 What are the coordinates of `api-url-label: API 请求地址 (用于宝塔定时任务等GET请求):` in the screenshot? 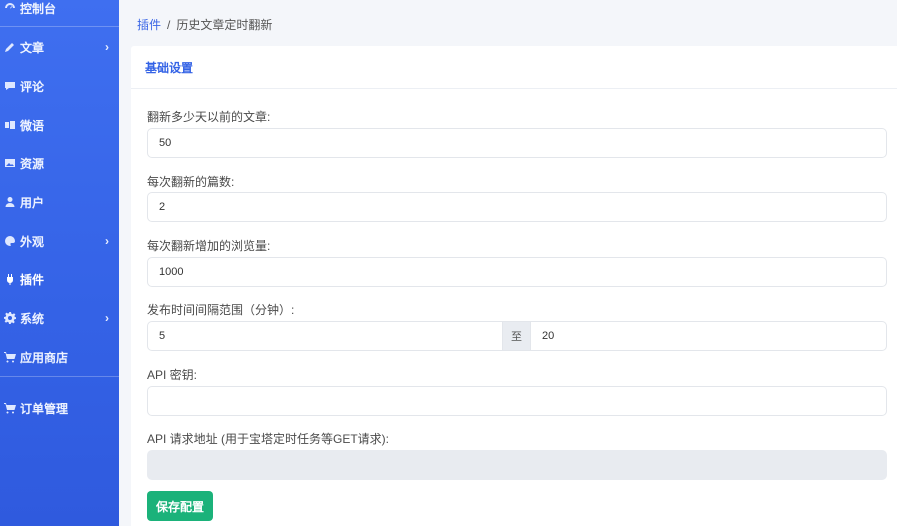 It's located at (268, 439).